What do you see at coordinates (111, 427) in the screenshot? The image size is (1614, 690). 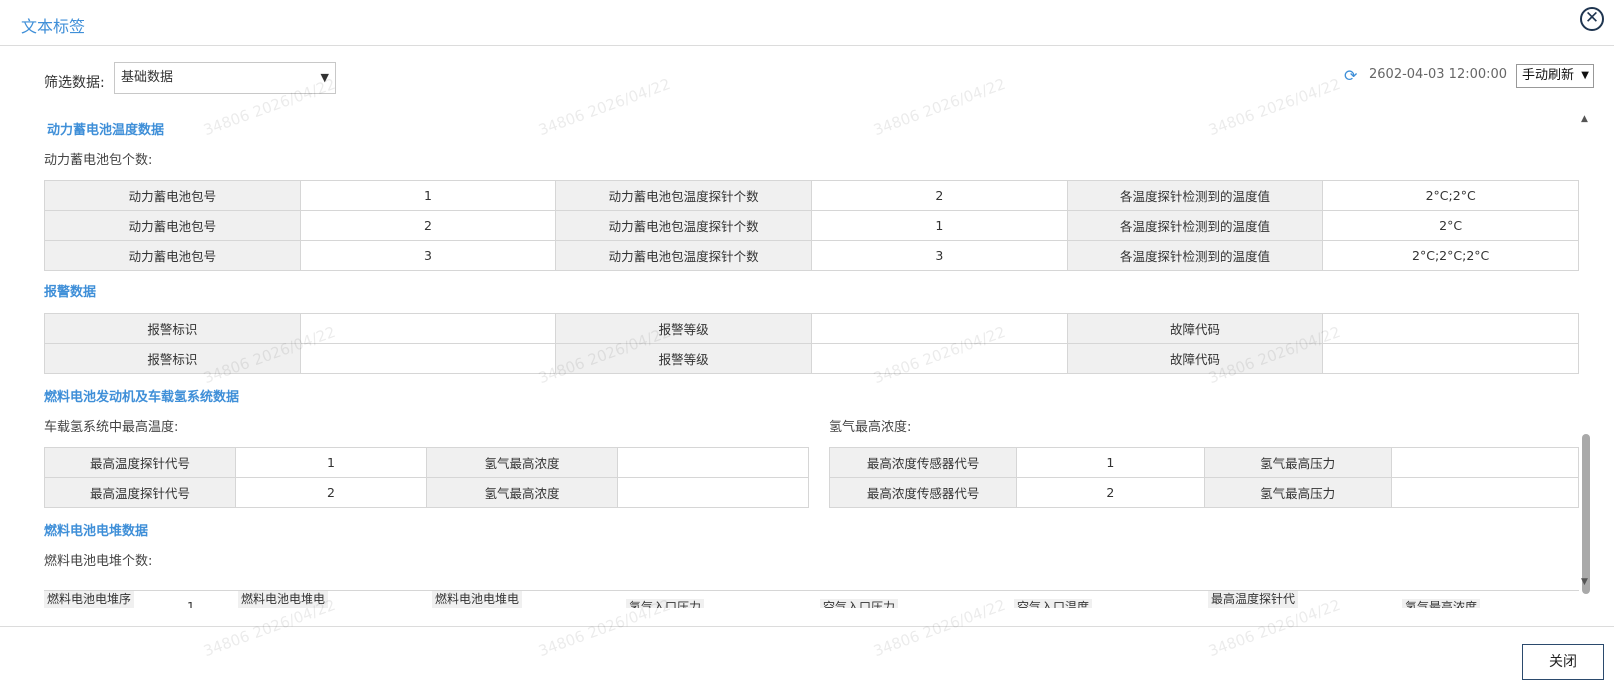 I see `hydrogen-max-temp-label: 车载氢系统中最高温度:` at bounding box center [111, 427].